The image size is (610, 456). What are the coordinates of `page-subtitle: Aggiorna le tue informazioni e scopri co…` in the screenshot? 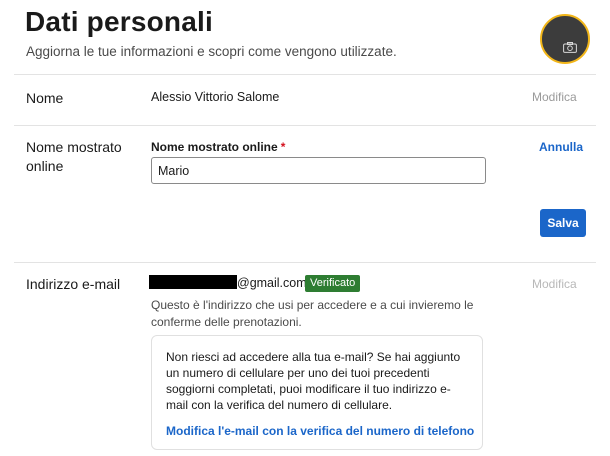 It's located at (211, 51).